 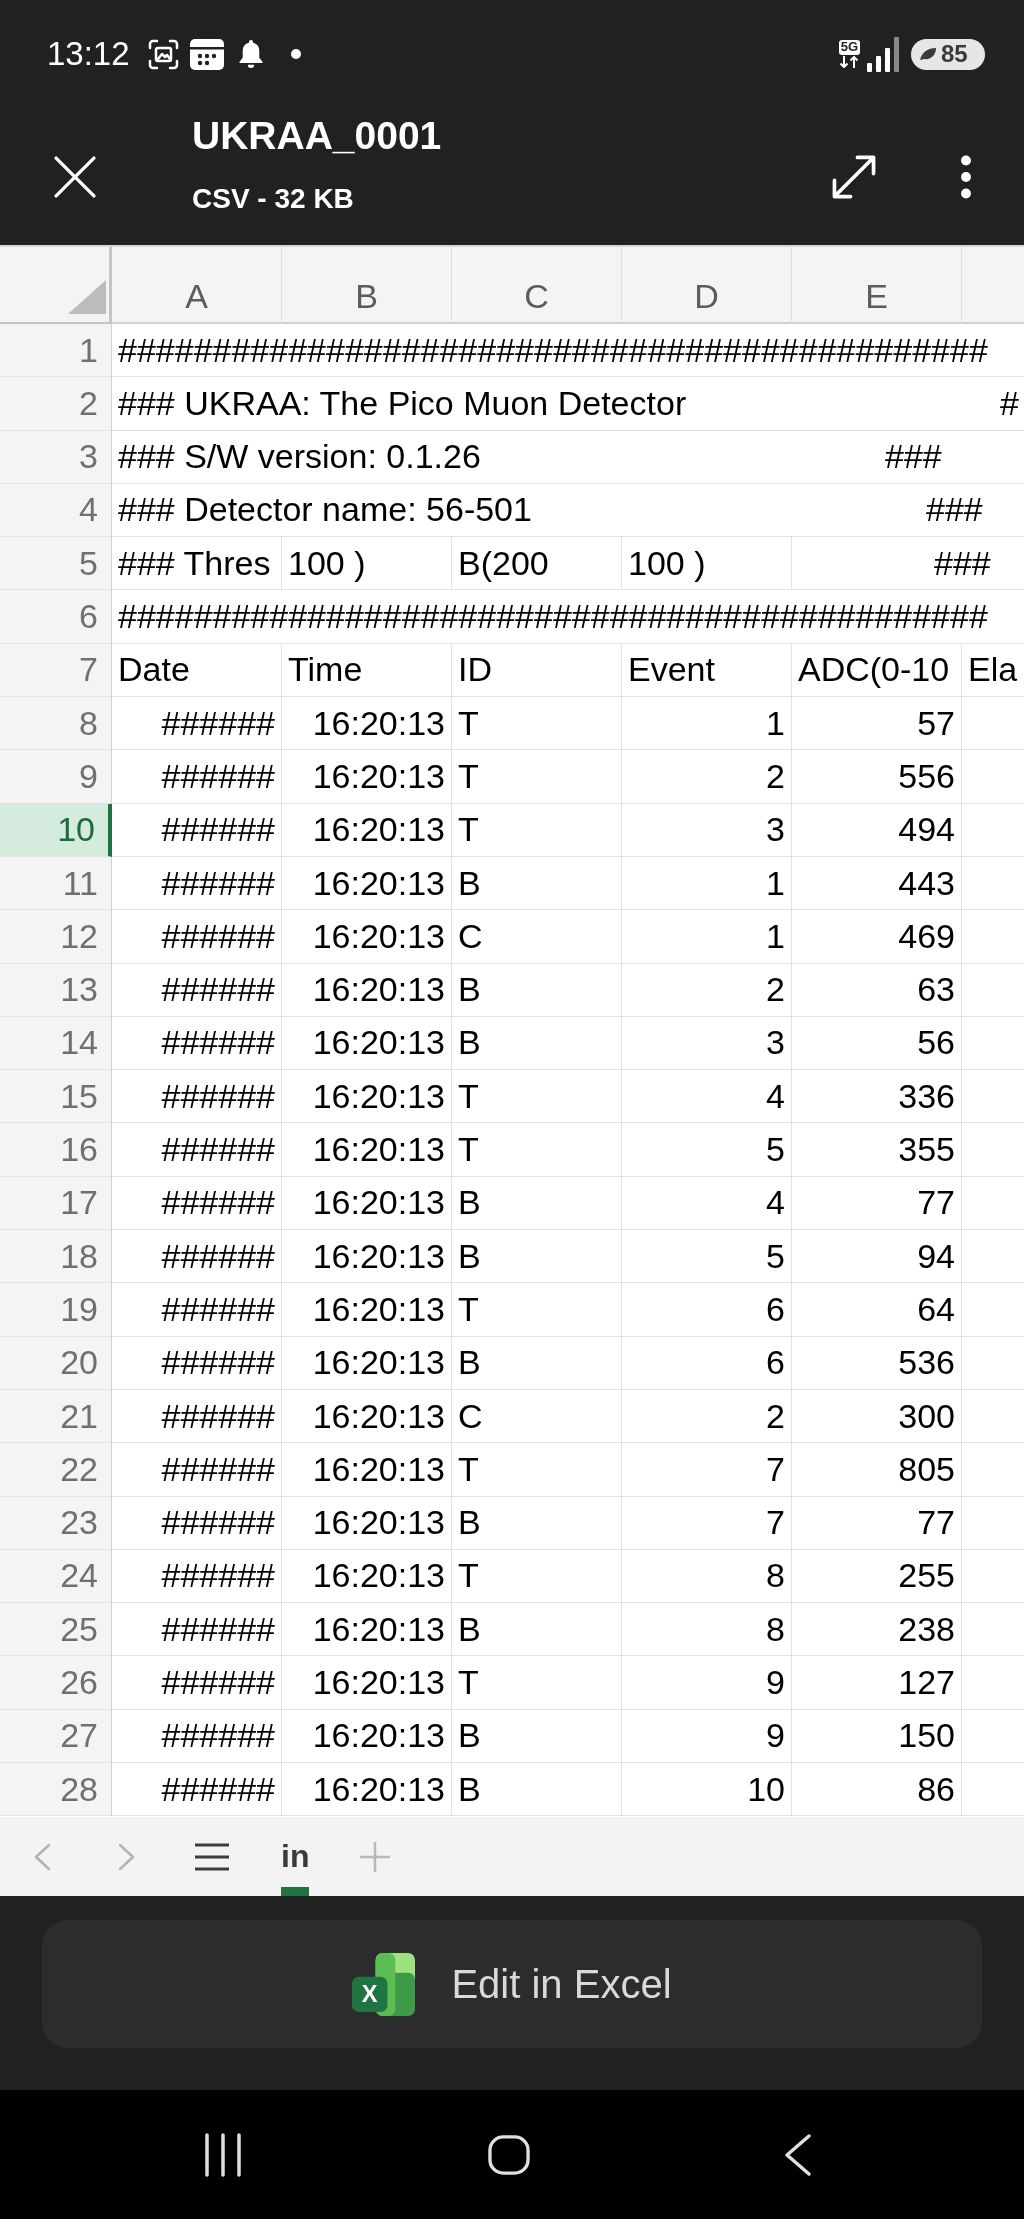 What do you see at coordinates (926, 1683) in the screenshot?
I see `adc-value: 127` at bounding box center [926, 1683].